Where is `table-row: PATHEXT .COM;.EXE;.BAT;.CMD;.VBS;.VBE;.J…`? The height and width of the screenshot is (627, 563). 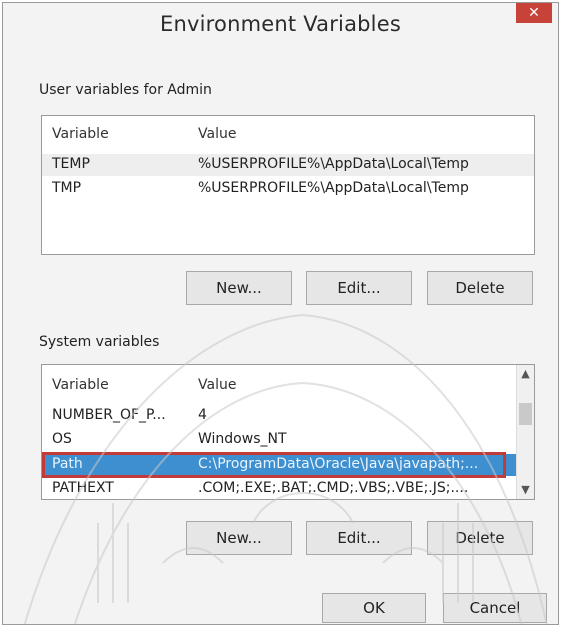
table-row: PATHEXT .COM;.EXE;.BAT;.CMD;.VBS;.VBE;.J… is located at coordinates (288, 488).